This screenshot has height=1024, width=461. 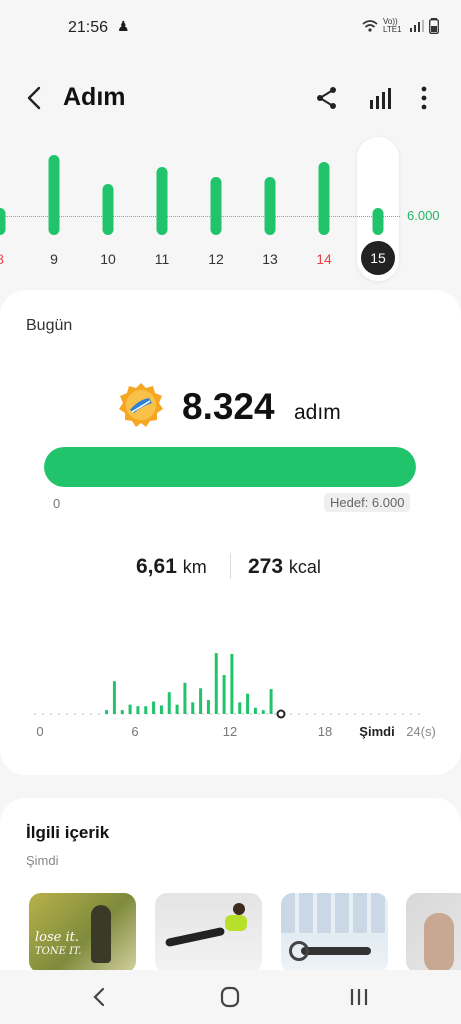 What do you see at coordinates (434, 26) in the screenshot?
I see `battery-icon` at bounding box center [434, 26].